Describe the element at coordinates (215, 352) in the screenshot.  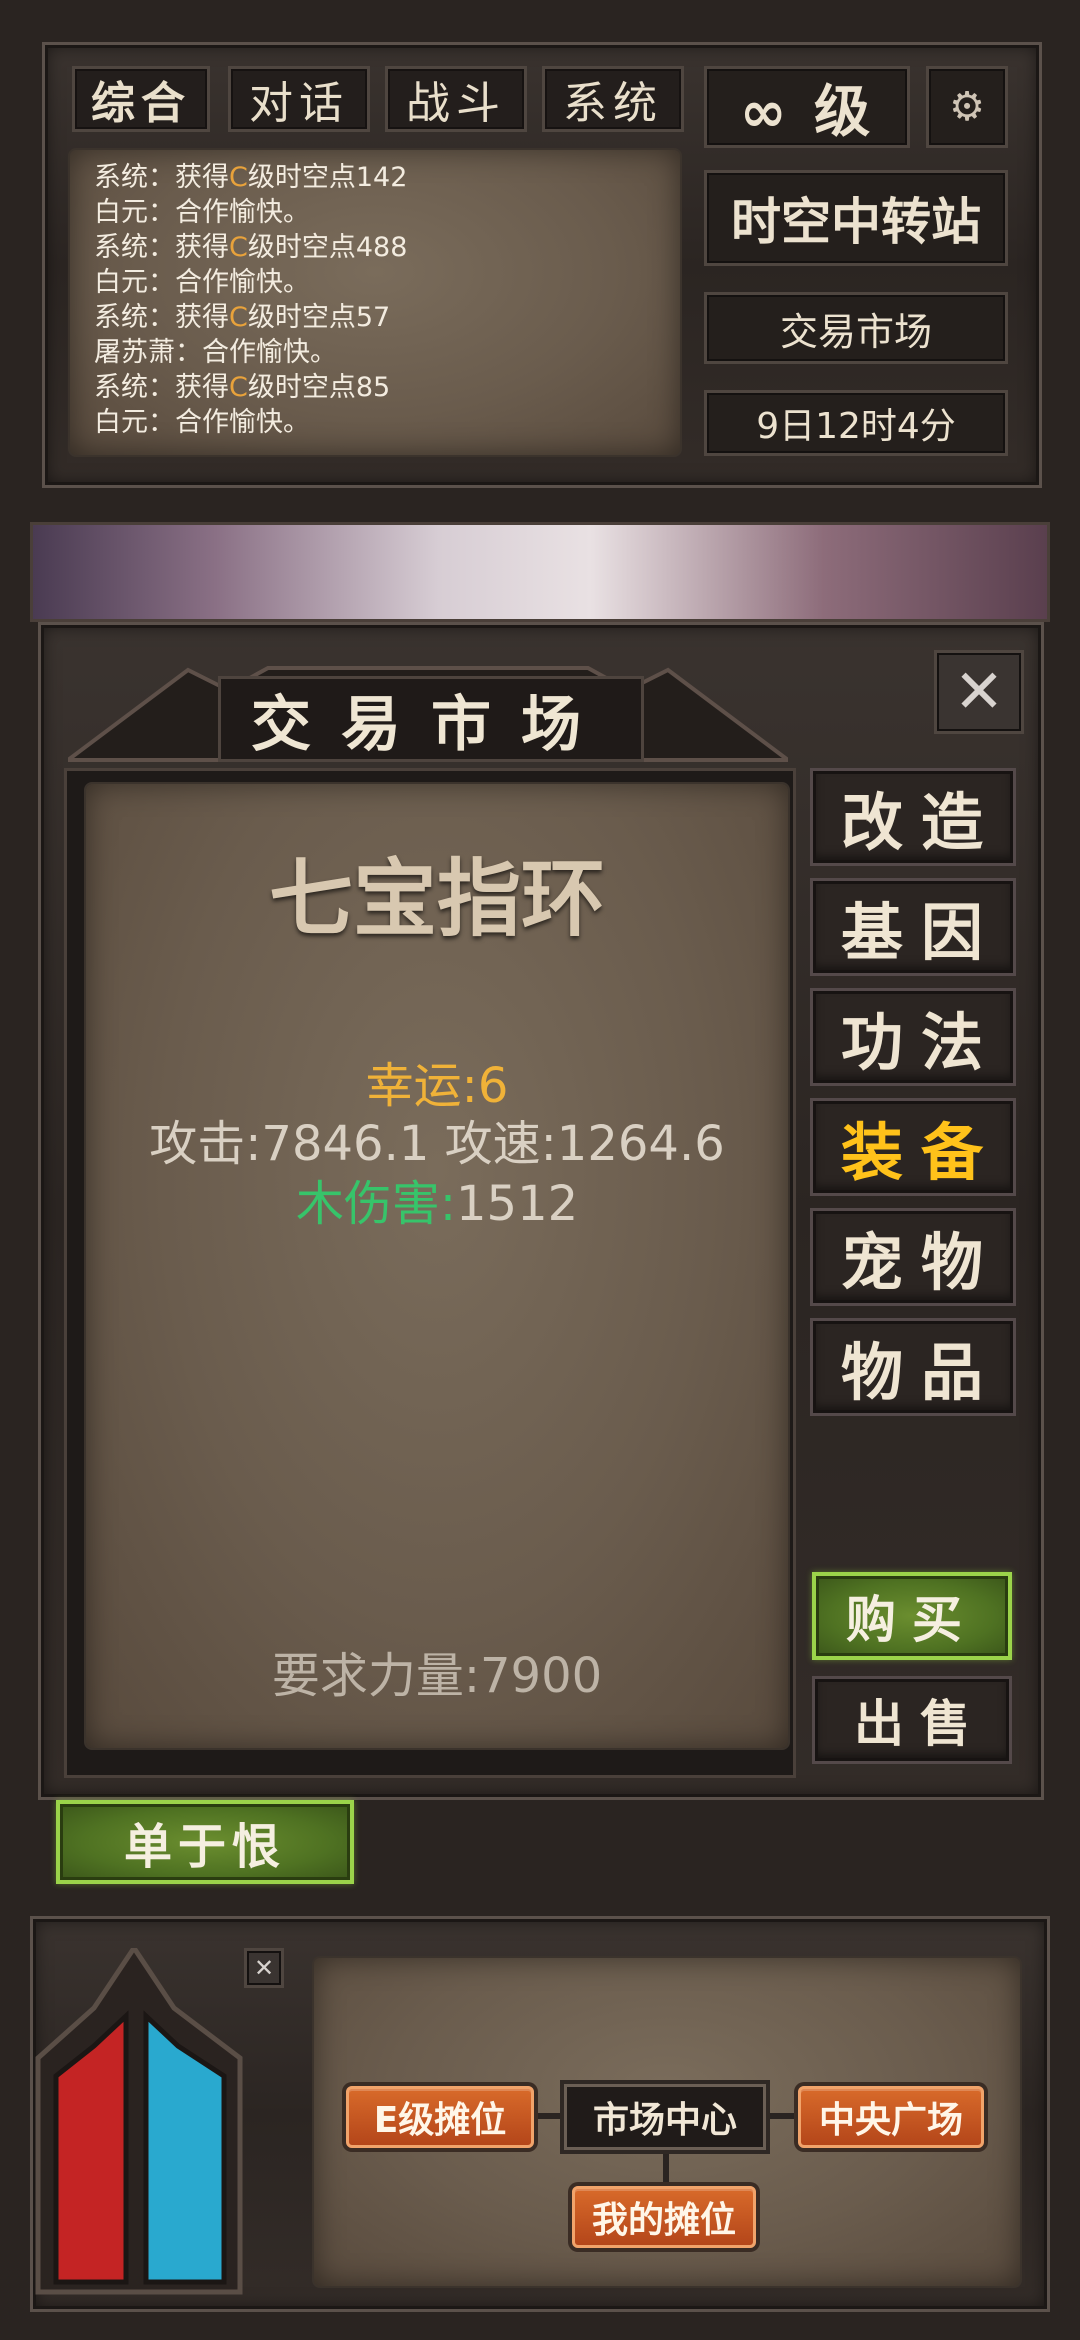
I see `chat-line-text: 屠苏萧：合作愉快。` at that location.